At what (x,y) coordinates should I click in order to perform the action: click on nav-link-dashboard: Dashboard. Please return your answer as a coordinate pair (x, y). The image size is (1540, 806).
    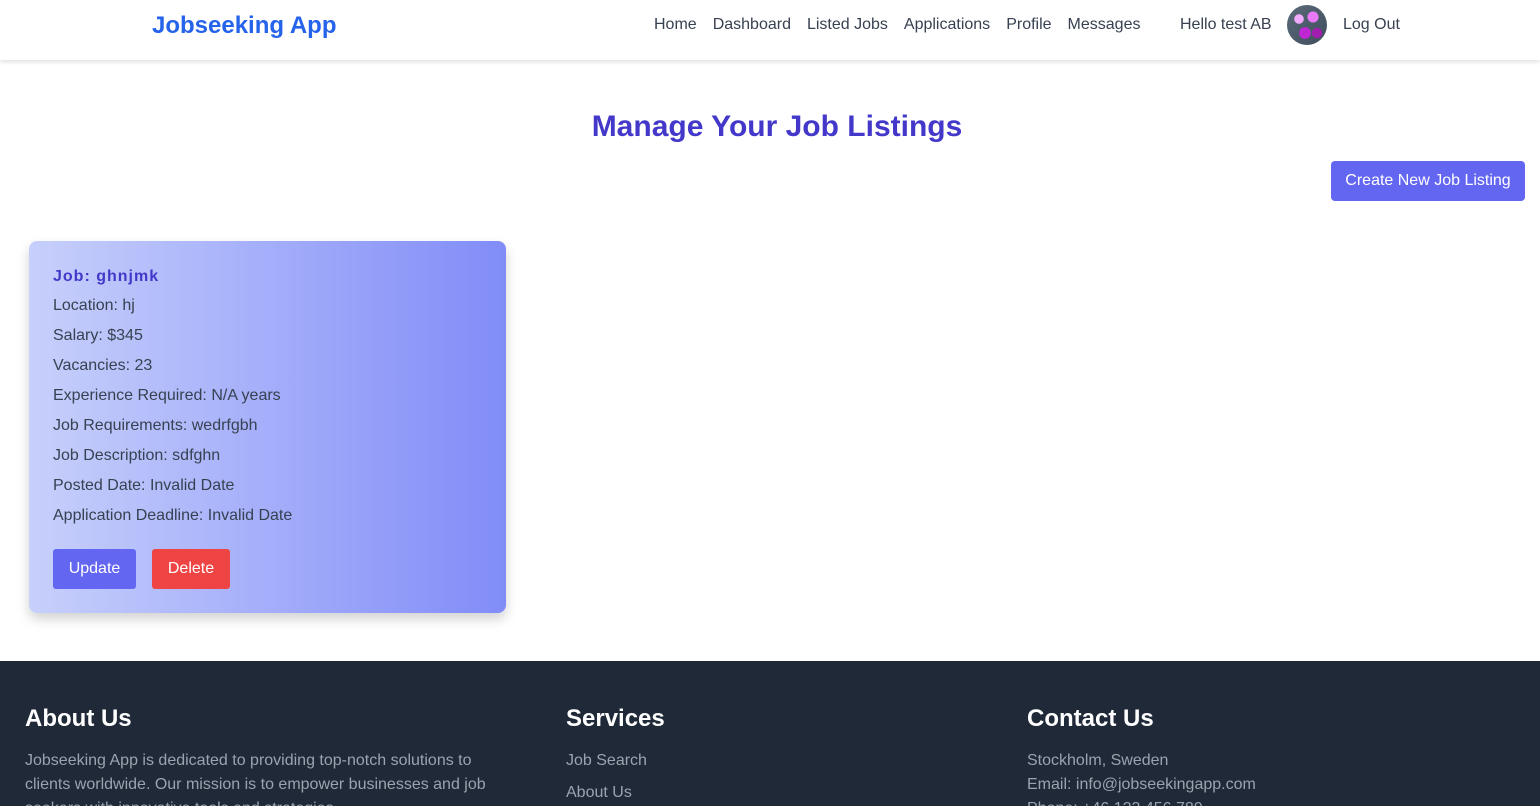
    Looking at the image, I should click on (752, 25).